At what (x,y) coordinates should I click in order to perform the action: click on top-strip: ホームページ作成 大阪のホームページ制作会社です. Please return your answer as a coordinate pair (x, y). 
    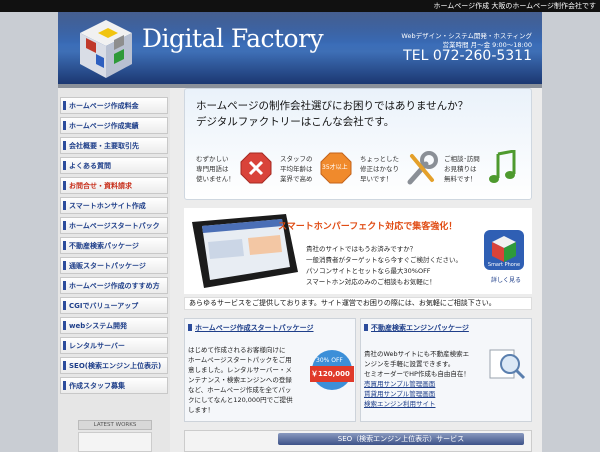
    Looking at the image, I should click on (300, 6).